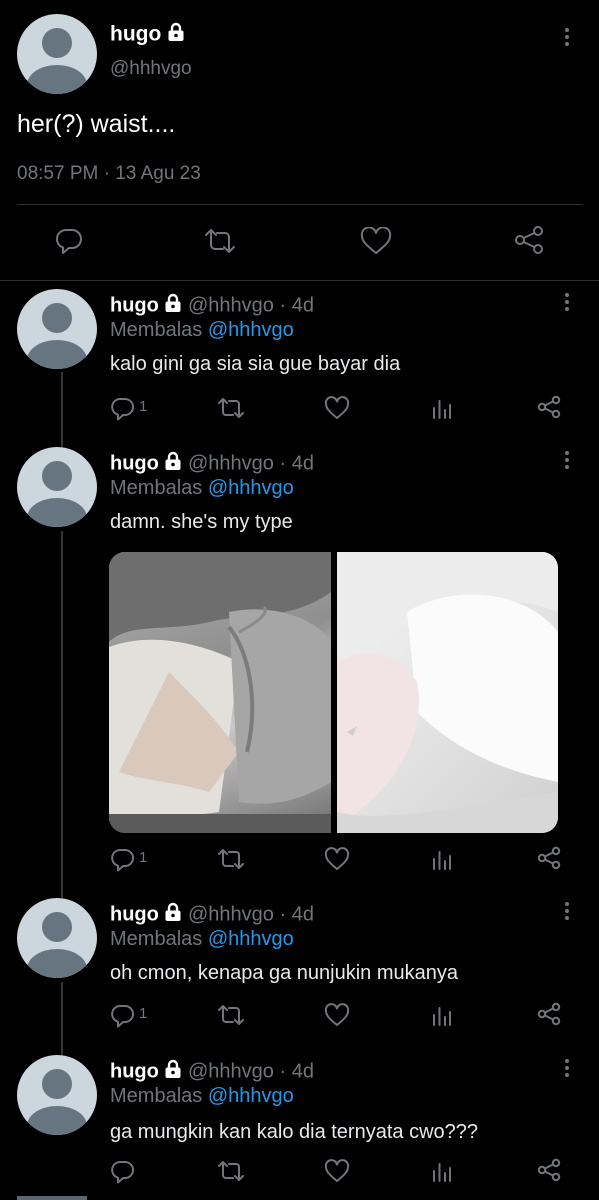  Describe the element at coordinates (58, 173) in the screenshot. I see `main-time: 08:57 PM` at that location.